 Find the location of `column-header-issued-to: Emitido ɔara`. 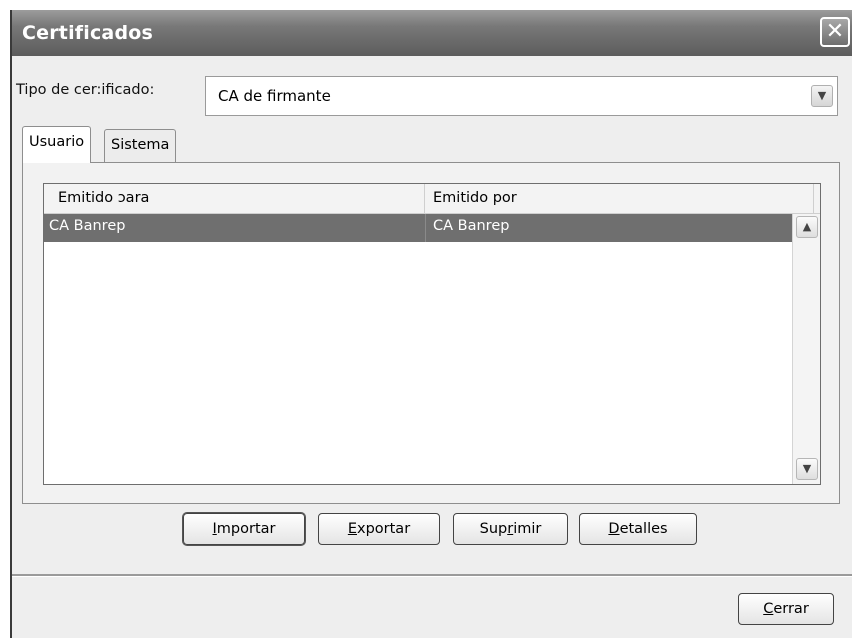

column-header-issued-to: Emitido ɔara is located at coordinates (234, 198).